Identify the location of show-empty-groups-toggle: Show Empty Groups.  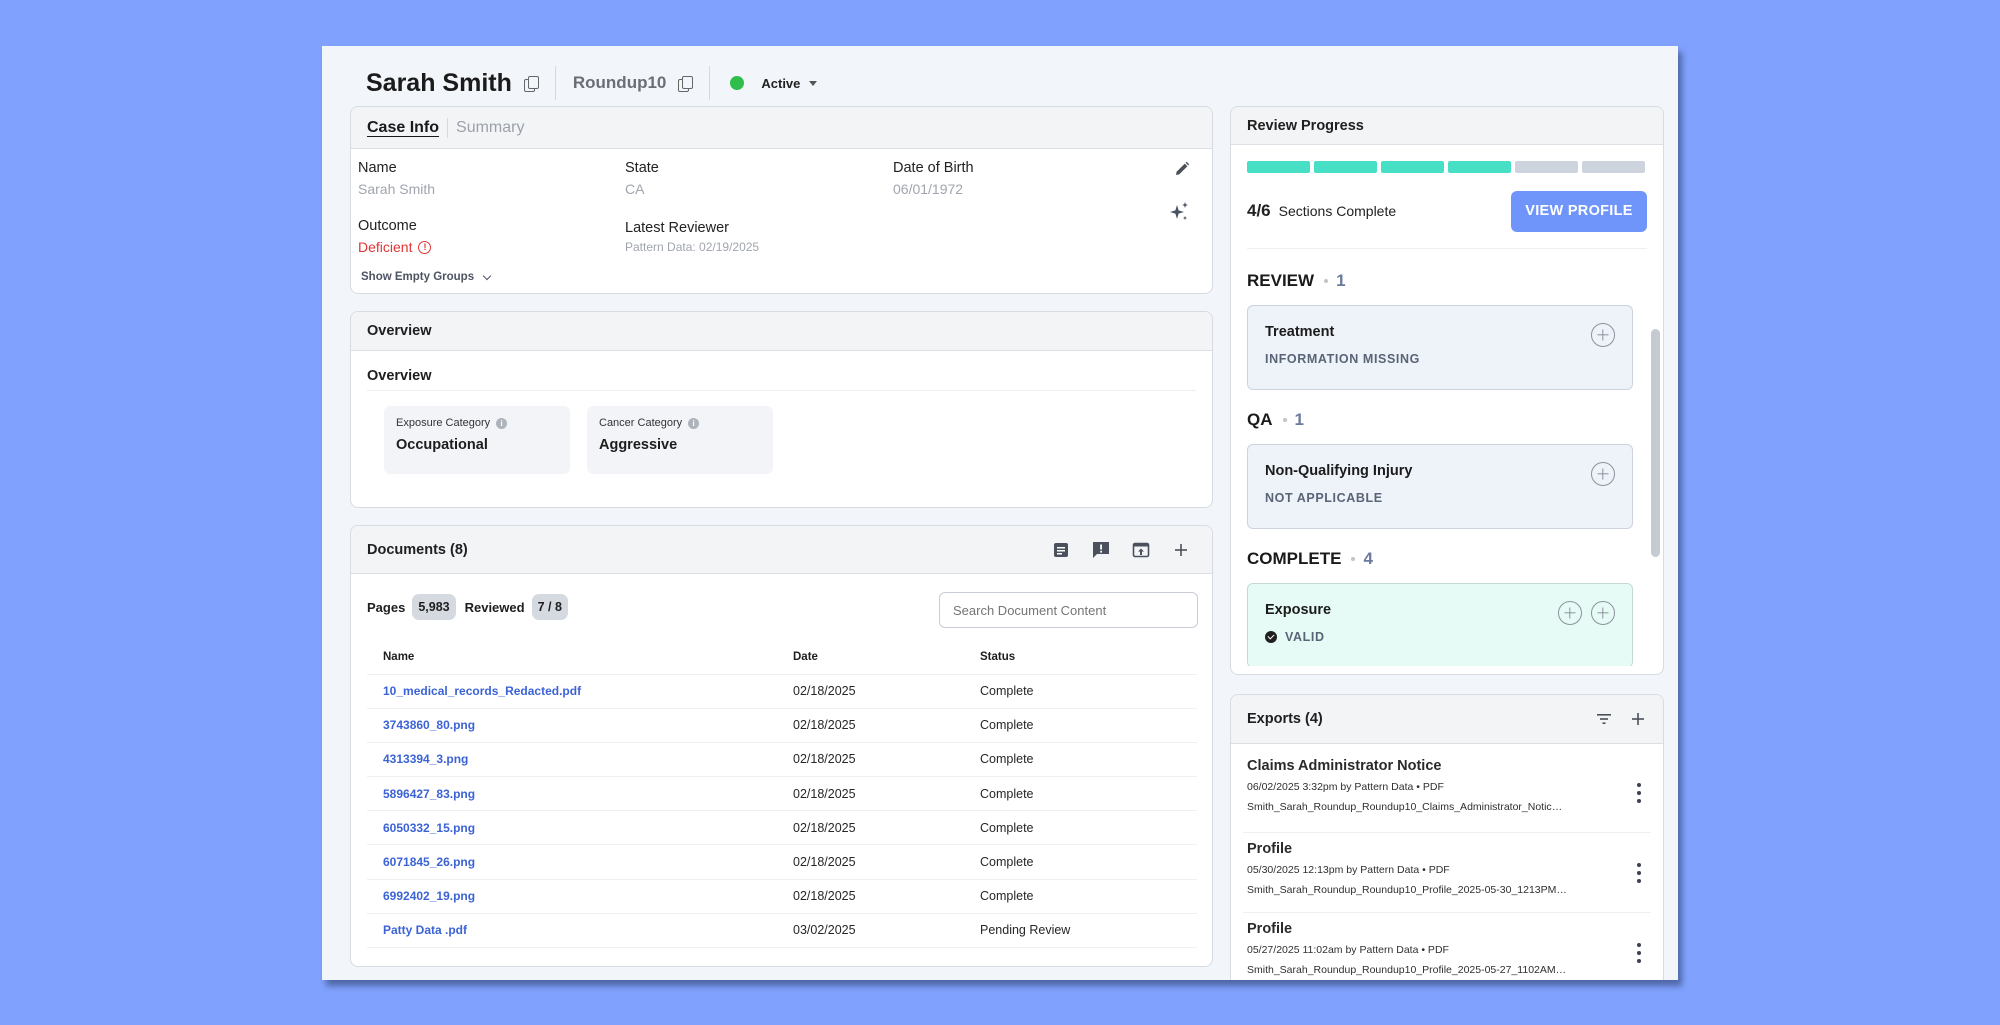
(426, 277).